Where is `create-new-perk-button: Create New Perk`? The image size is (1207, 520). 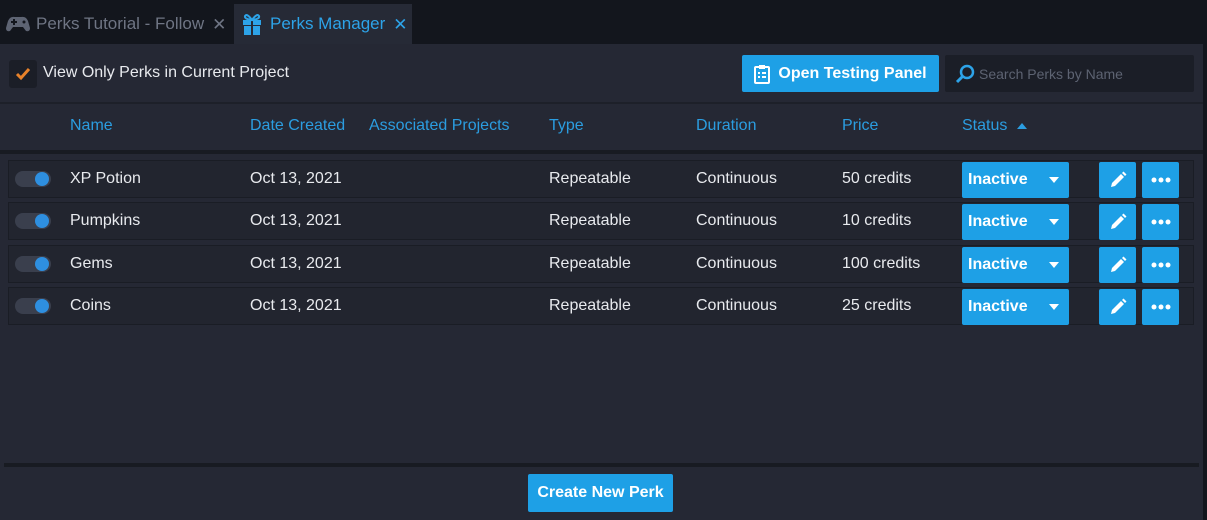
create-new-perk-button: Create New Perk is located at coordinates (600, 493).